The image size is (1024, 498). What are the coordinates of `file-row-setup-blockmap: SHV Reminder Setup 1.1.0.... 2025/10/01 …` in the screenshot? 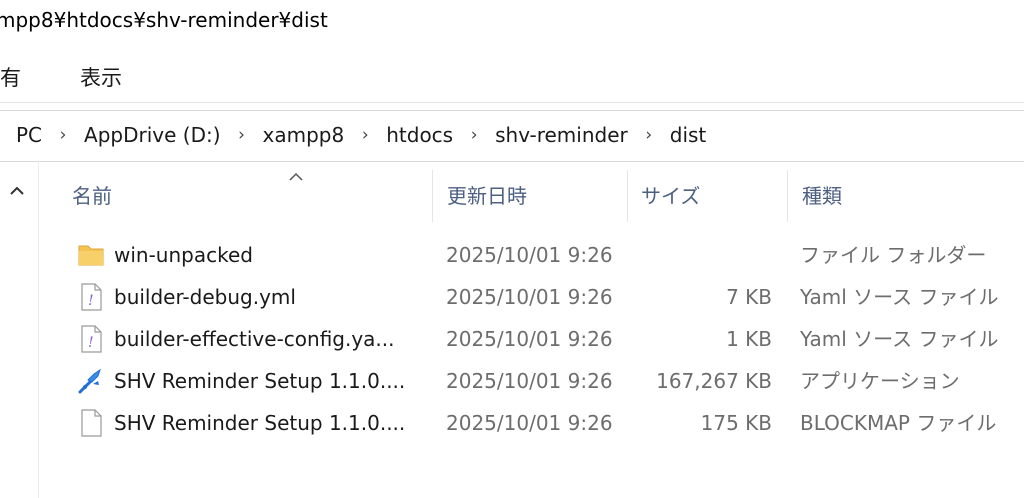 It's located at (536, 423).